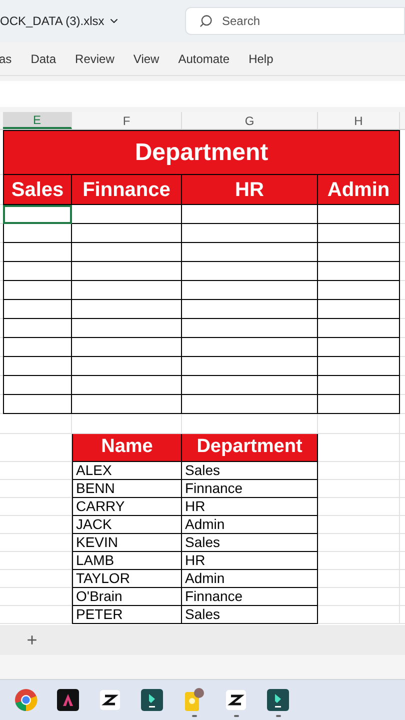 The height and width of the screenshot is (720, 405). What do you see at coordinates (127, 525) in the screenshot?
I see `table-cell: JACK` at bounding box center [127, 525].